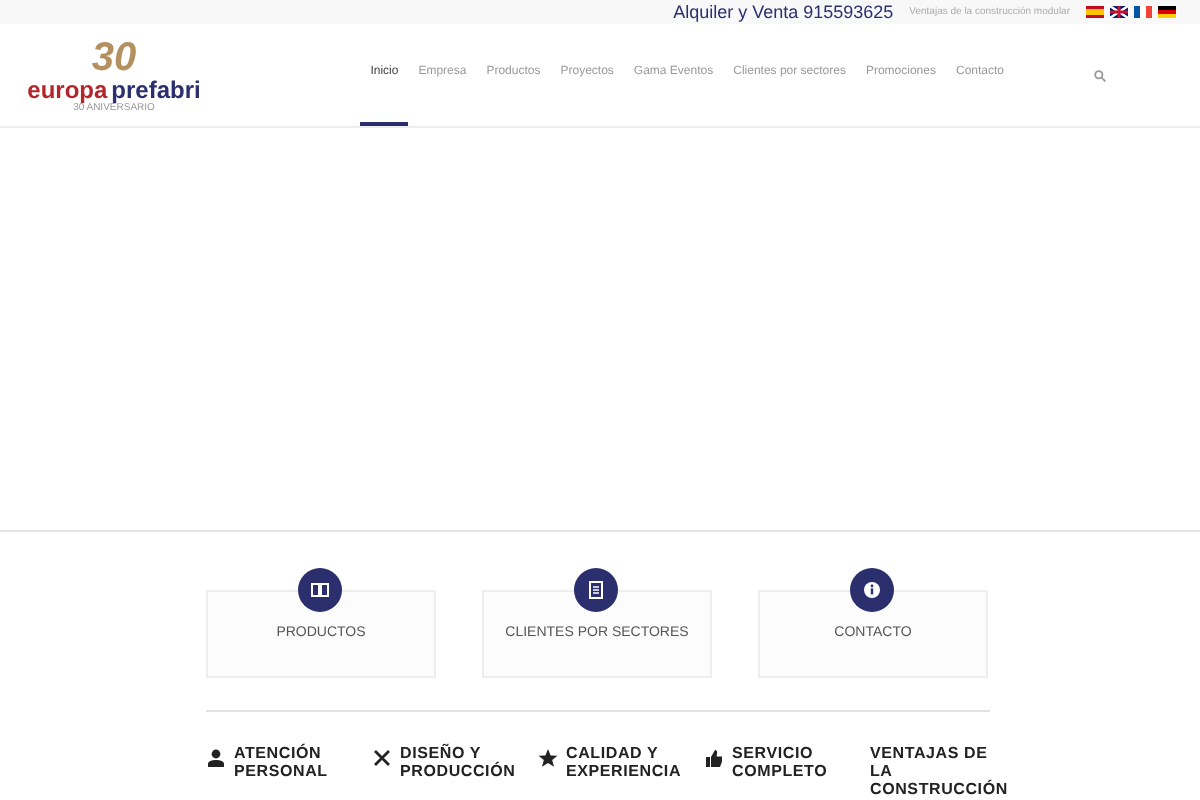  What do you see at coordinates (282, 764) in the screenshot?
I see `feature-title: ATENCIÓN PERSONAL` at bounding box center [282, 764].